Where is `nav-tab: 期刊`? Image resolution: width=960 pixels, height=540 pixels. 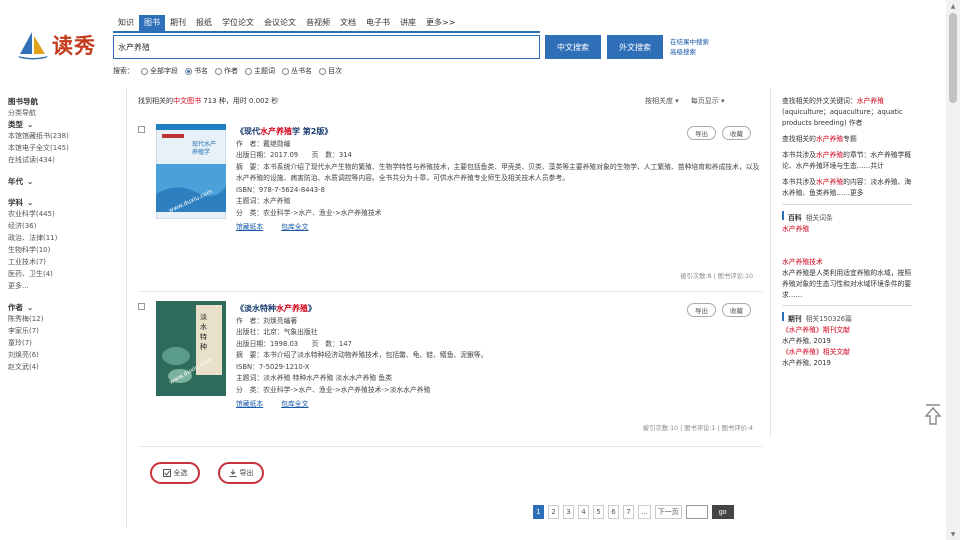 nav-tab: 期刊 is located at coordinates (178, 23).